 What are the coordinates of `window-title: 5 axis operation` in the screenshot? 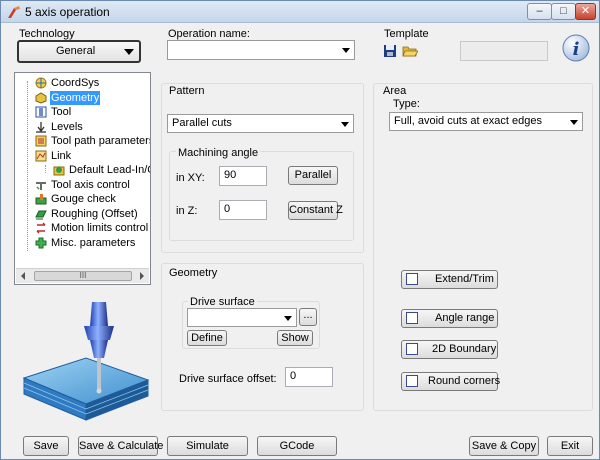 It's located at (67, 12).